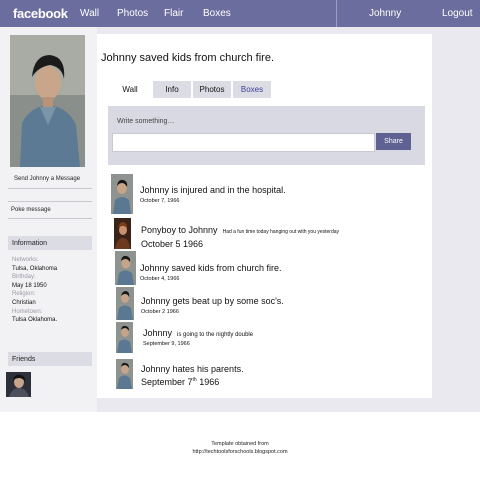  What do you see at coordinates (213, 190) in the screenshot?
I see `post-text: Johnny is injured and in the hospital.` at bounding box center [213, 190].